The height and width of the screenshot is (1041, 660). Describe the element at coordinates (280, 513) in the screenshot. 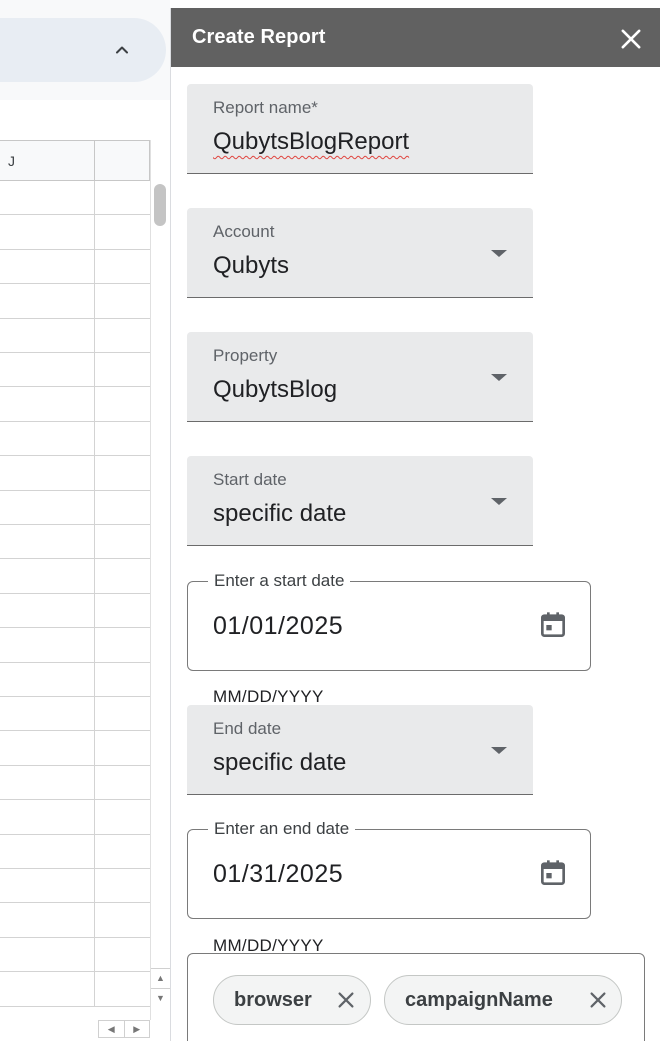

I see `start-date-mode-value: specific date` at that location.